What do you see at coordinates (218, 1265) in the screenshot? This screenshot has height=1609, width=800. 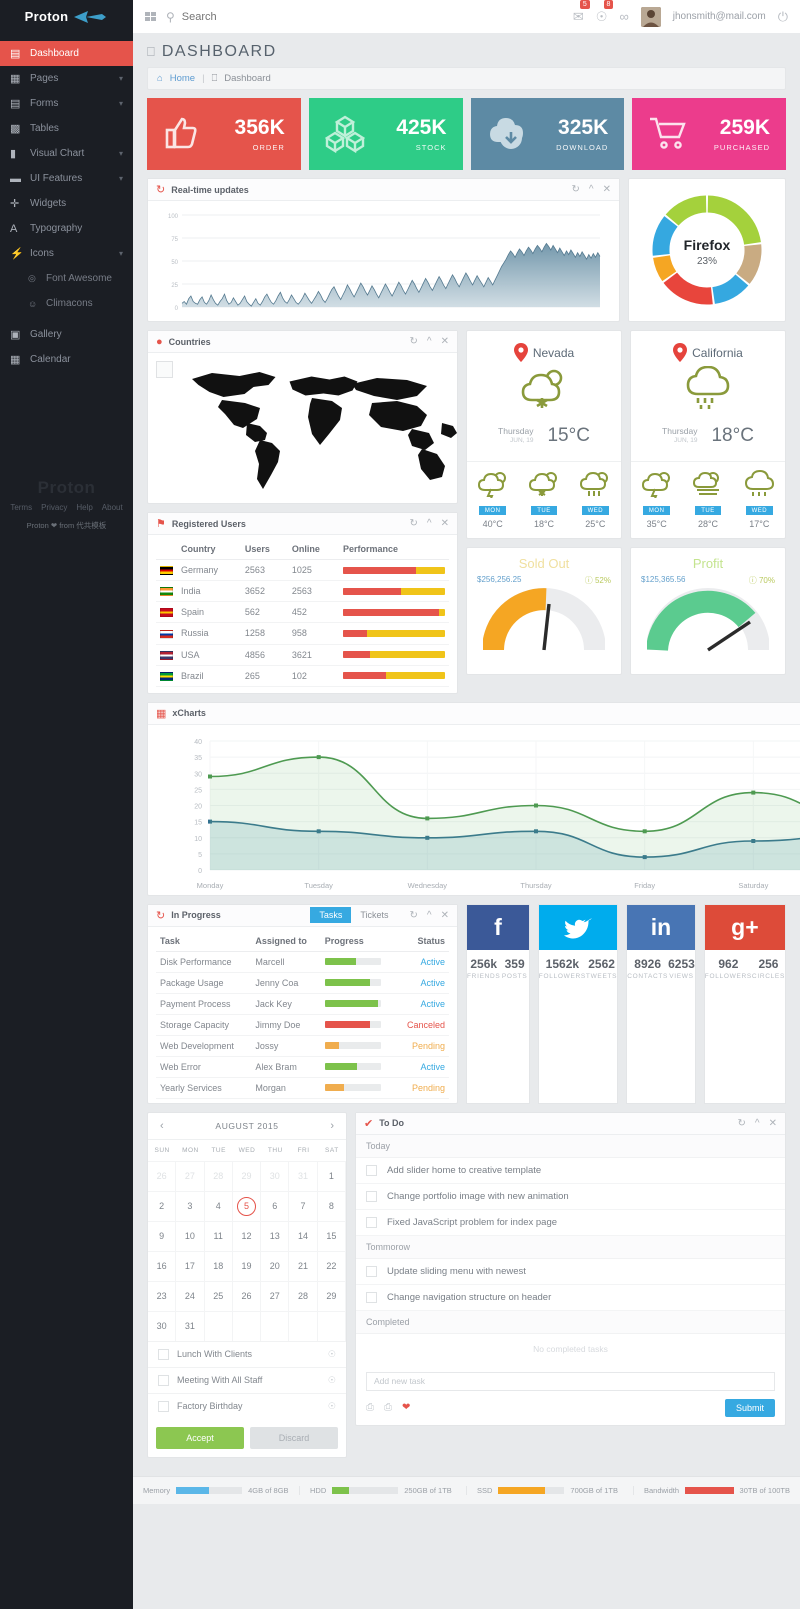 I see `calendar-day: 18` at bounding box center [218, 1265].